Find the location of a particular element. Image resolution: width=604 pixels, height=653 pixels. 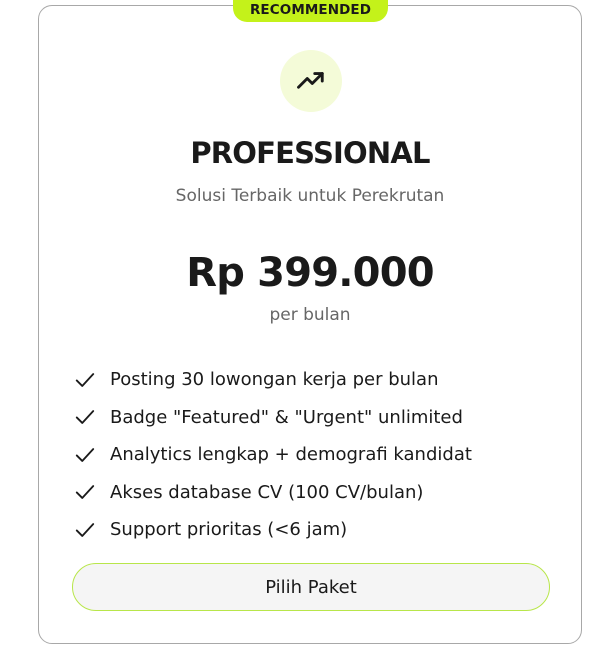

feature-label: Posting 30 lowongan kerja per bulan is located at coordinates (274, 380).